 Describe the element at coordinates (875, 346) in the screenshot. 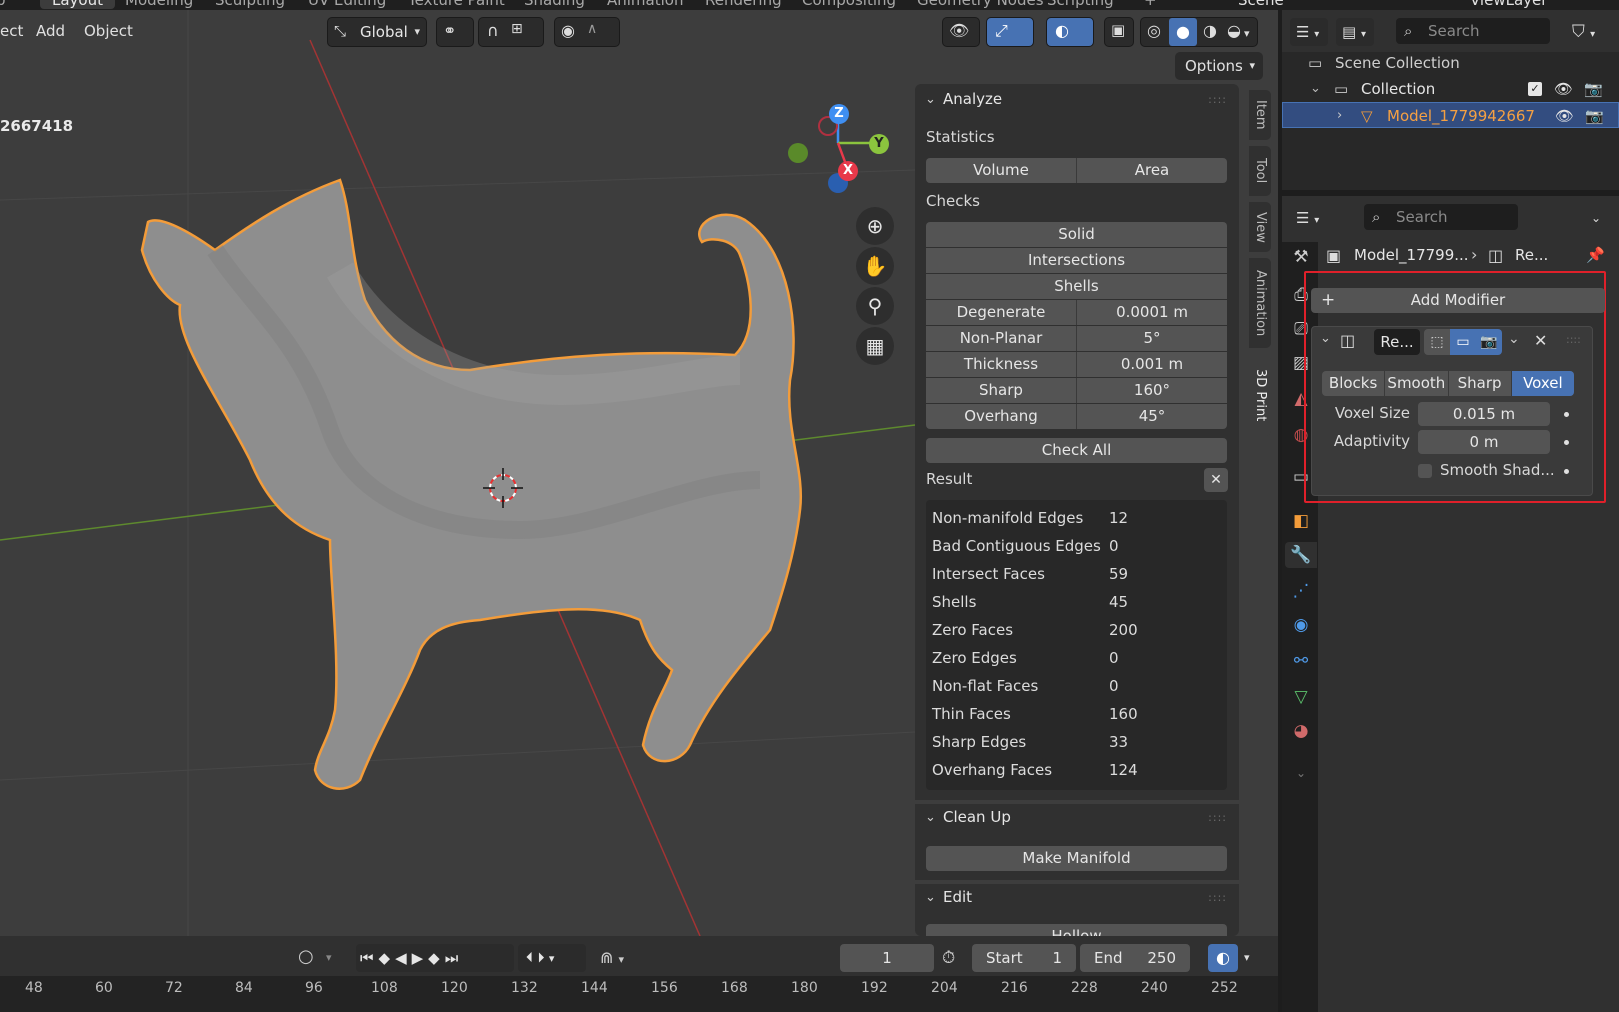

I see `perspective-grid-icon: ▦` at that location.